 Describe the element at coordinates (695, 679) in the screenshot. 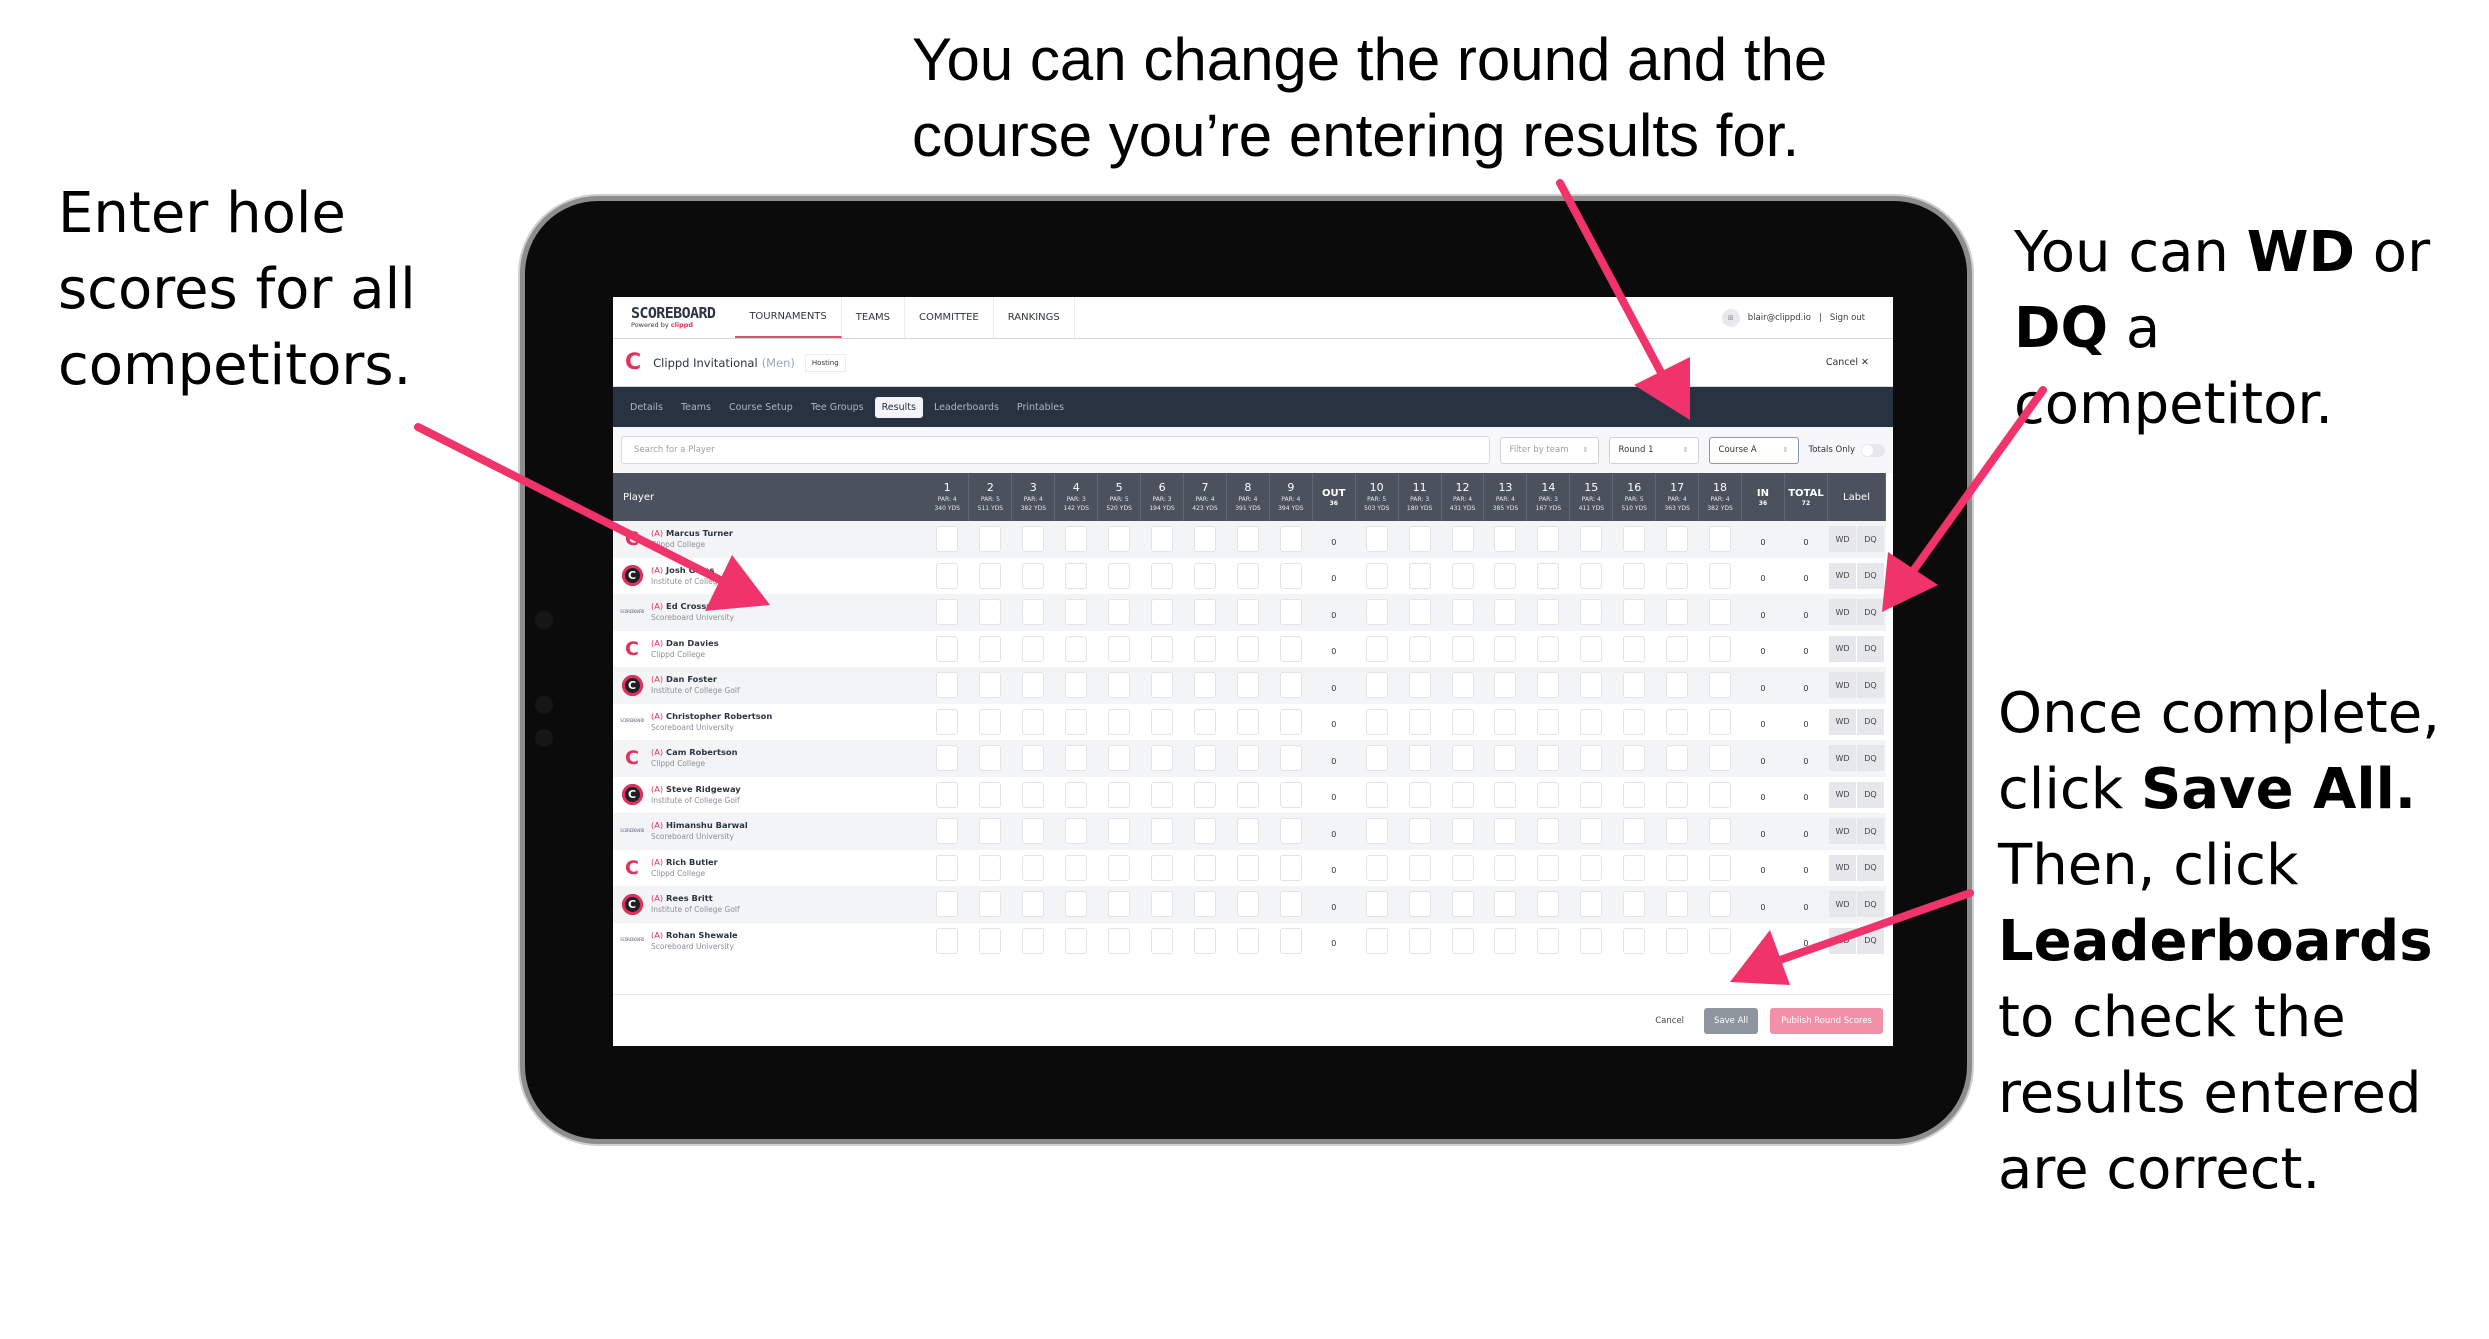

I see `player-name: (A) Dan Foster` at that location.